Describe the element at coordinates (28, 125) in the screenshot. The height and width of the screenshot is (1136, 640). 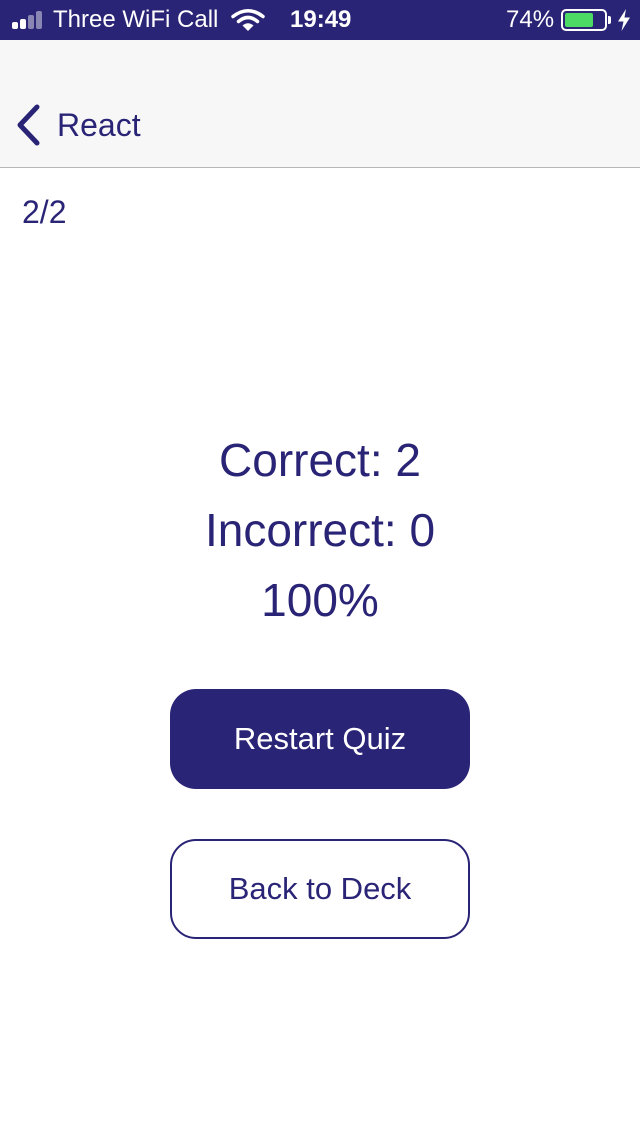
I see `chevron-left-icon` at that location.